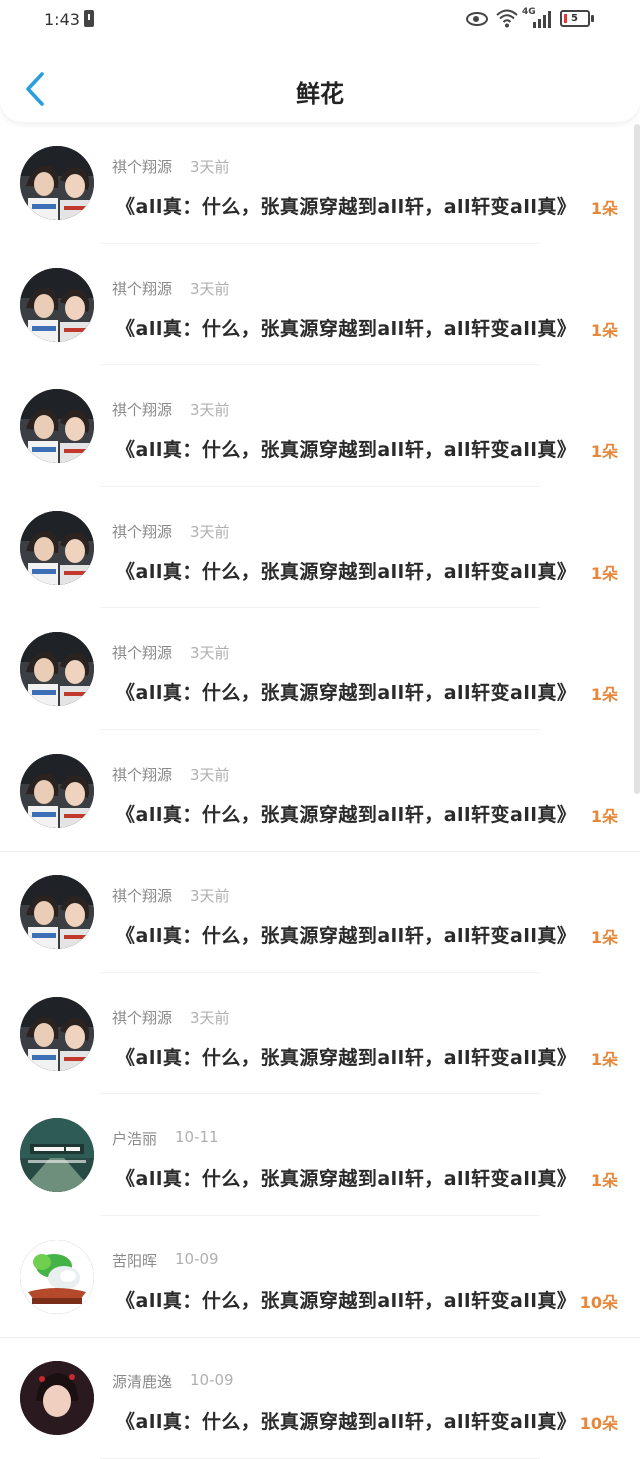 The height and width of the screenshot is (1459, 640). I want to click on flower-record-item: 户浩丽 10-11 《all真：什么，张真源穿越到all轩，all轩变all真》 1朵, so click(320, 1155).